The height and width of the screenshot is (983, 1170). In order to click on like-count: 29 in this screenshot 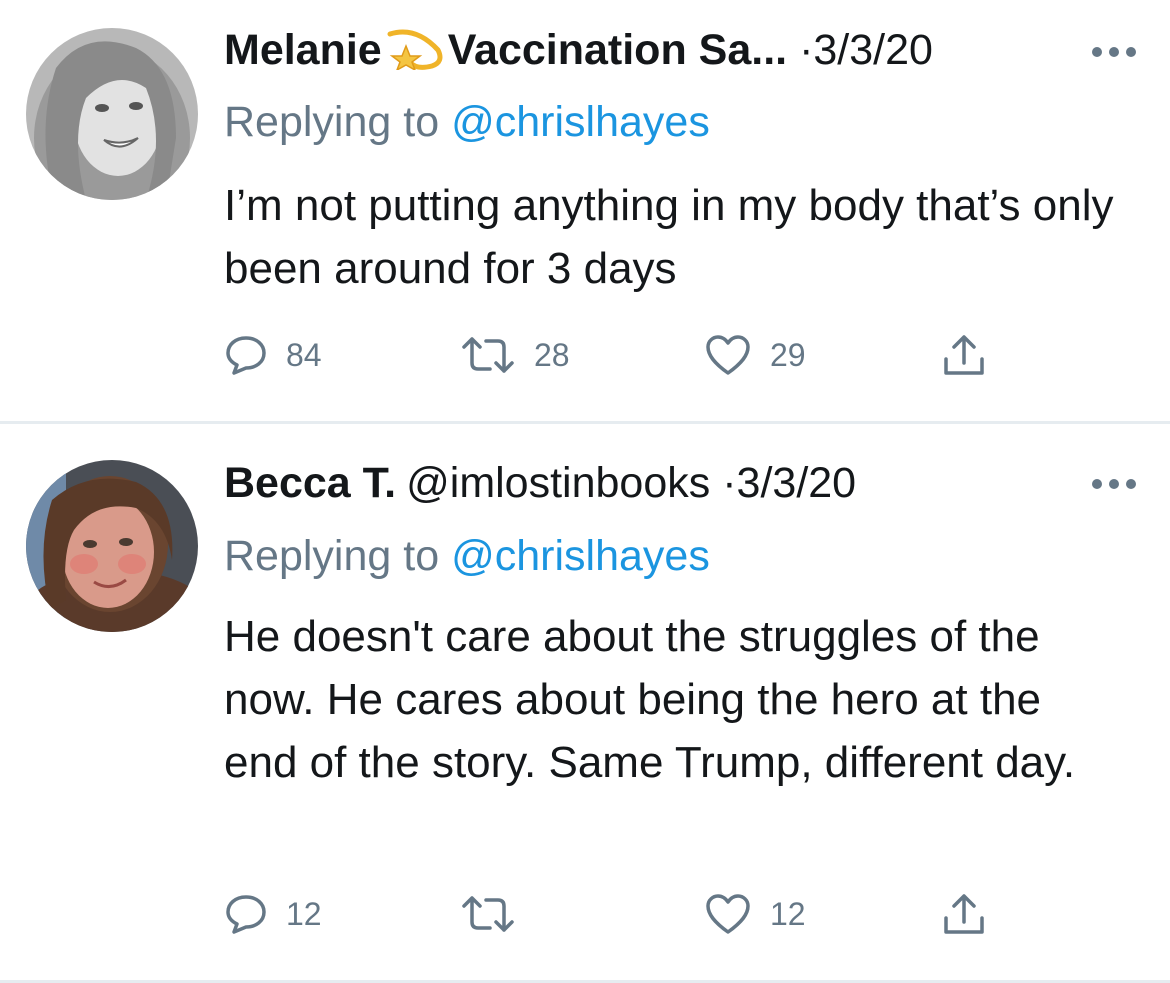, I will do `click(788, 354)`.